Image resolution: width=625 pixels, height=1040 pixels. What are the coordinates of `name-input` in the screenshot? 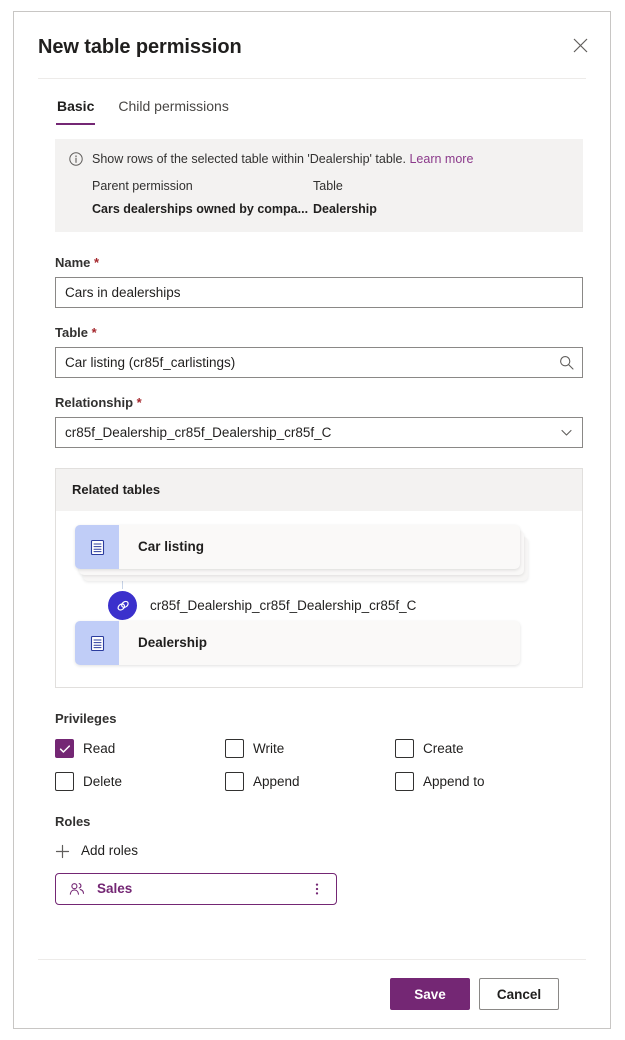 It's located at (319, 292).